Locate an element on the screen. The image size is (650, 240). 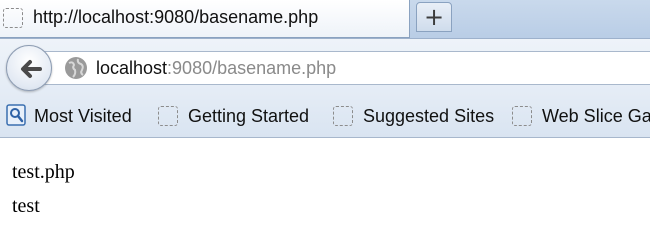
bookmark-web-slice-gallery: Web Slice Ga is located at coordinates (581, 117).